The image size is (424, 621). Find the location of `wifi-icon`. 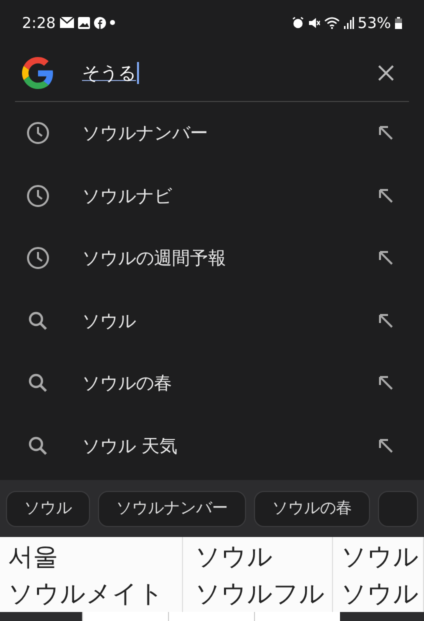

wifi-icon is located at coordinates (332, 22).